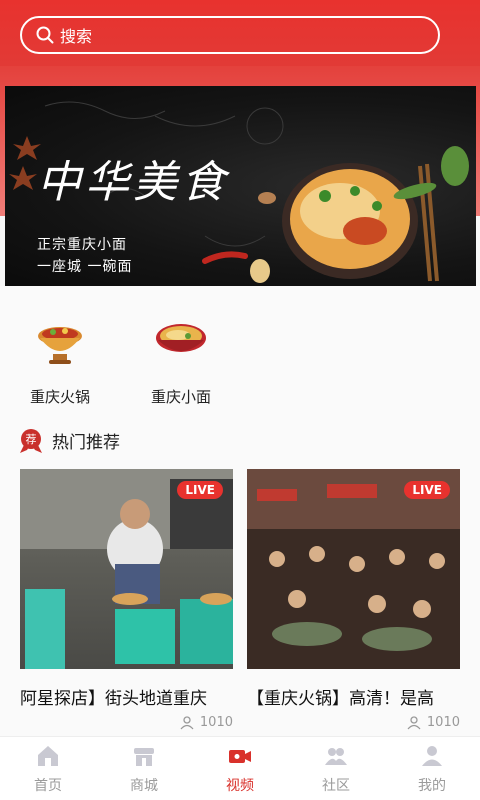 The height and width of the screenshot is (800, 480). What do you see at coordinates (180, 397) in the screenshot?
I see `category-label: 重庆小面` at bounding box center [180, 397].